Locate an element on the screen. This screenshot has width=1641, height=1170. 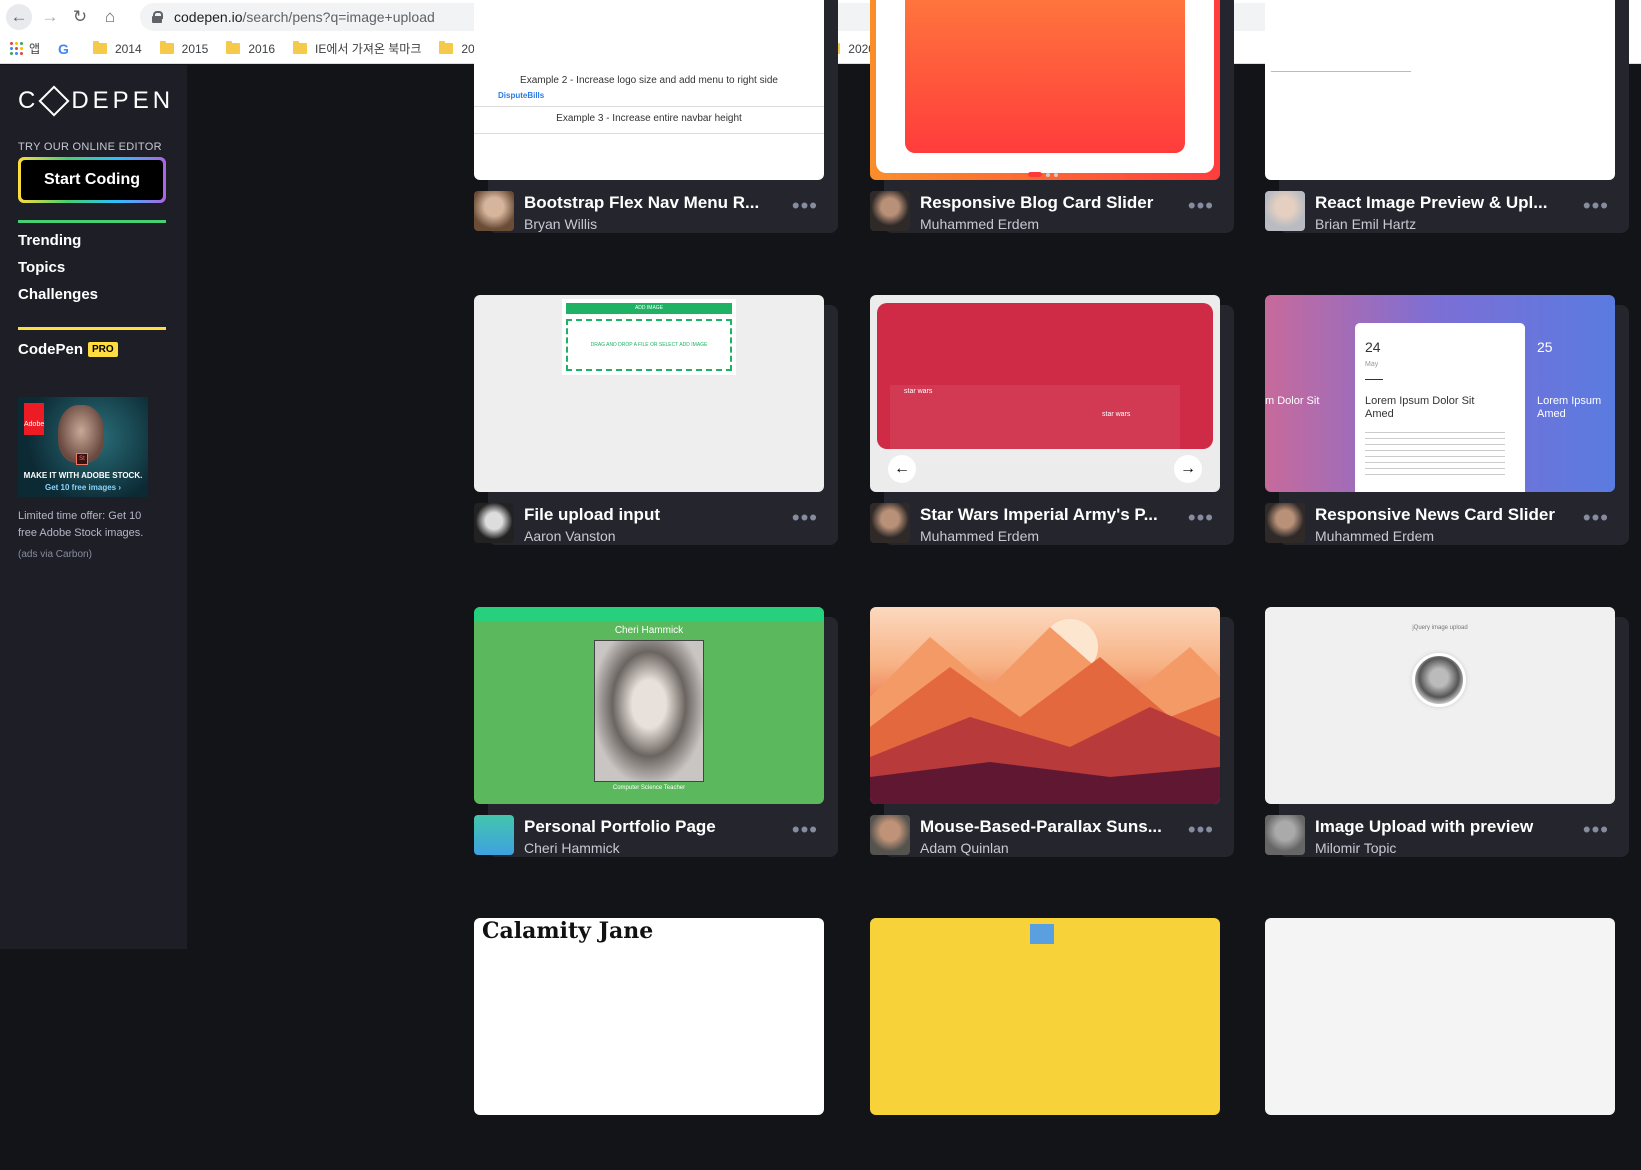
pen-card: Calamity Jane is located at coordinates (656, 1044).